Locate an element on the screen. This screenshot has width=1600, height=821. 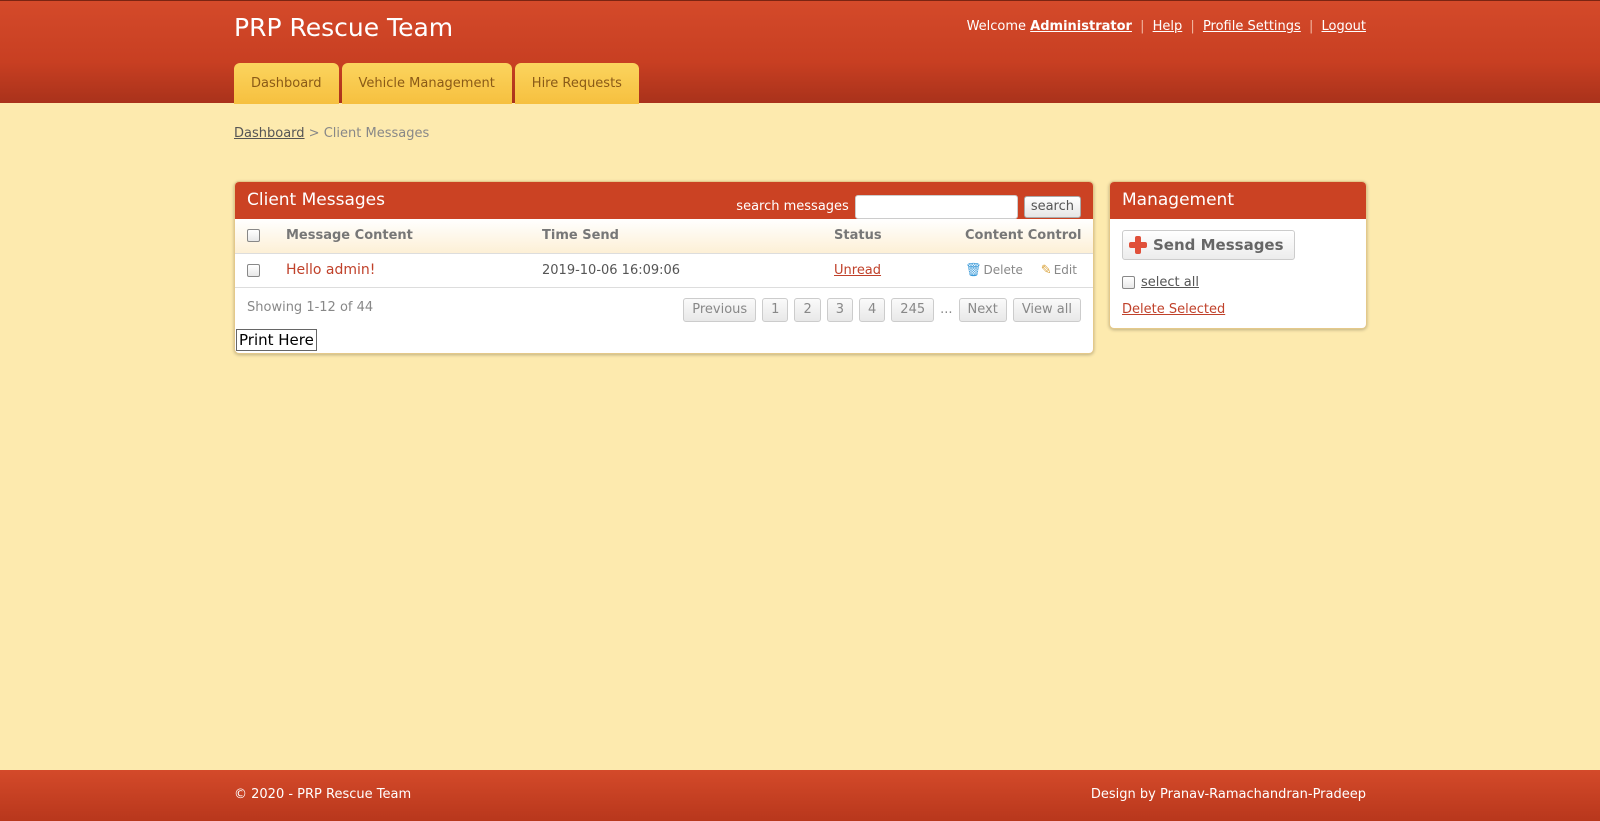
page-button: 3 is located at coordinates (840, 309).